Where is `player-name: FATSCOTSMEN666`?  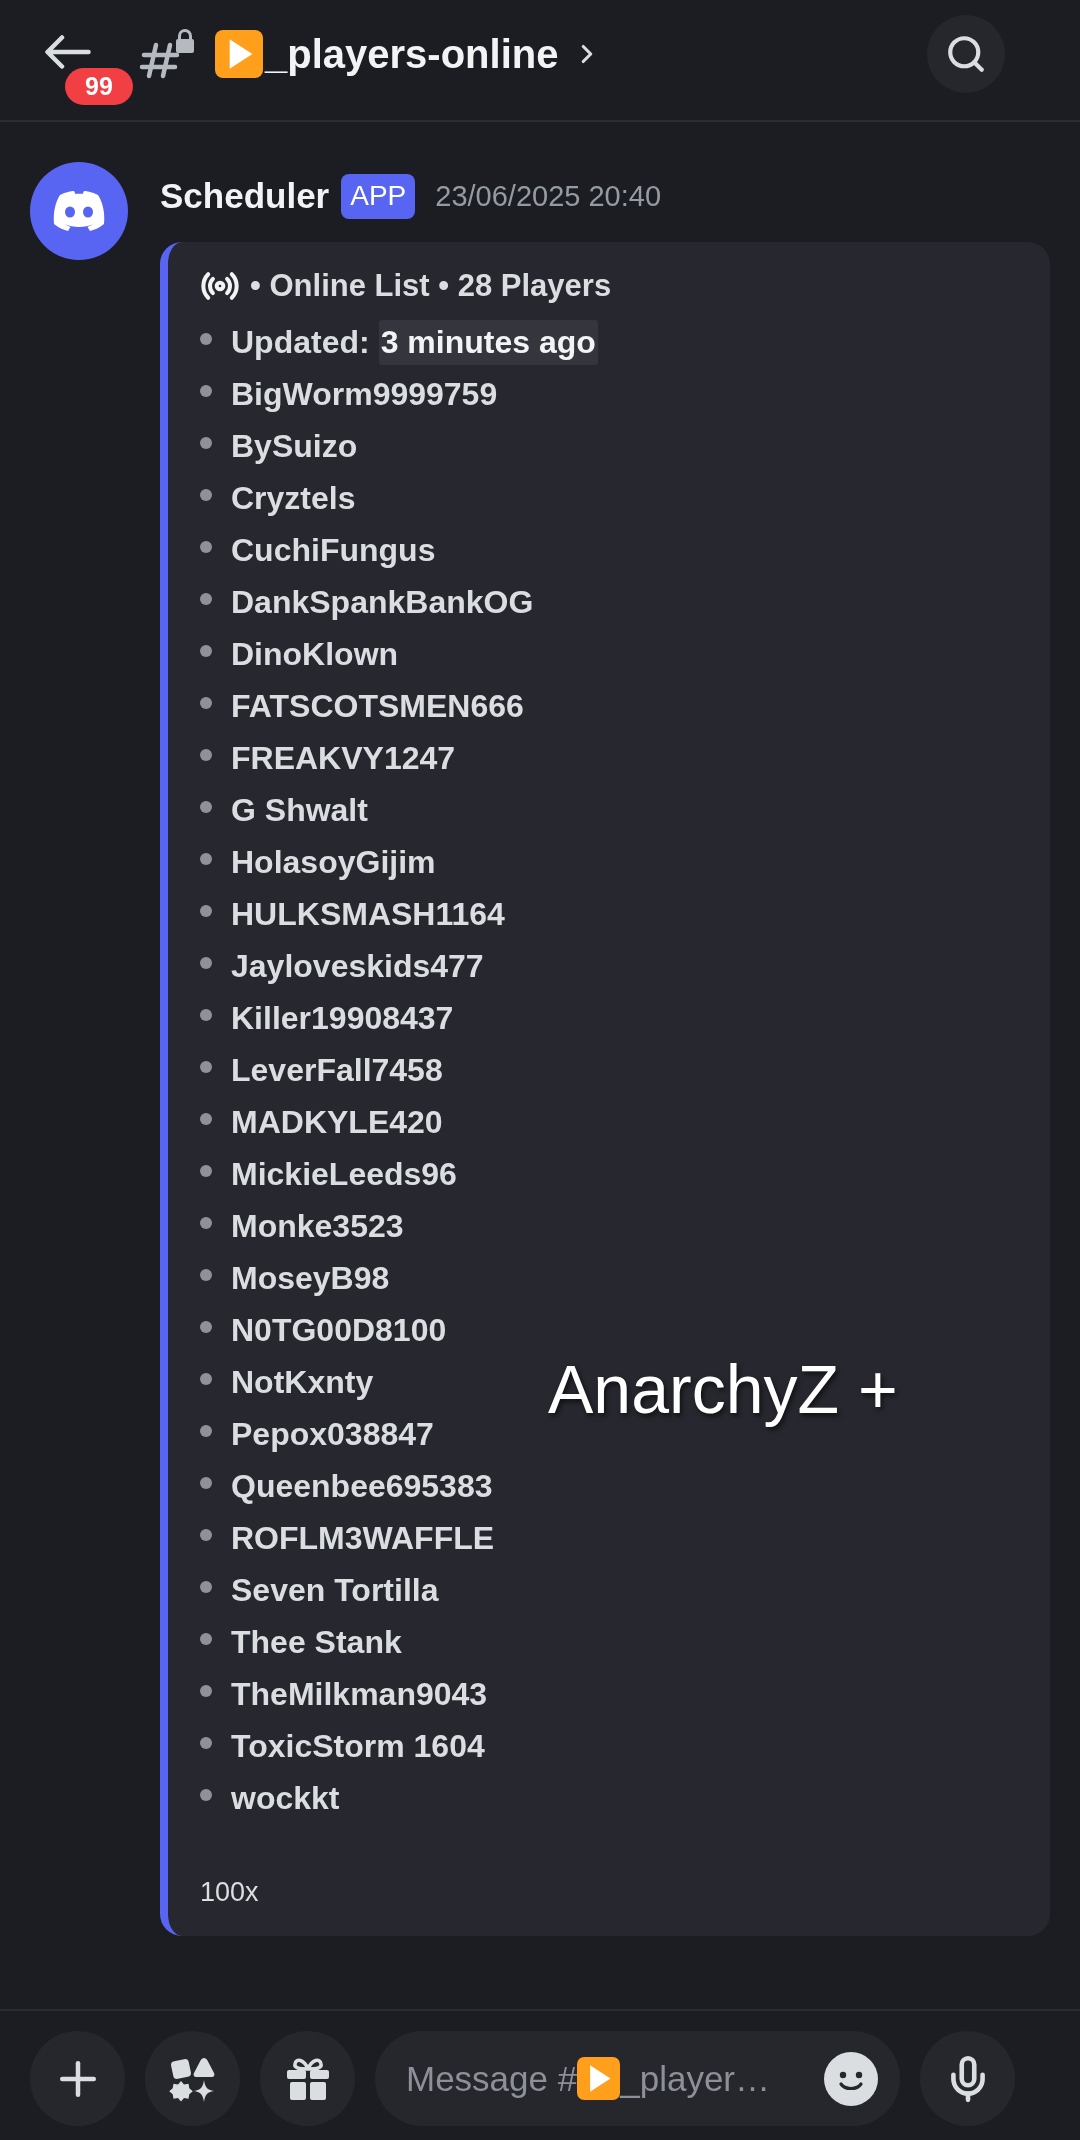 player-name: FATSCOTSMEN666 is located at coordinates (377, 706).